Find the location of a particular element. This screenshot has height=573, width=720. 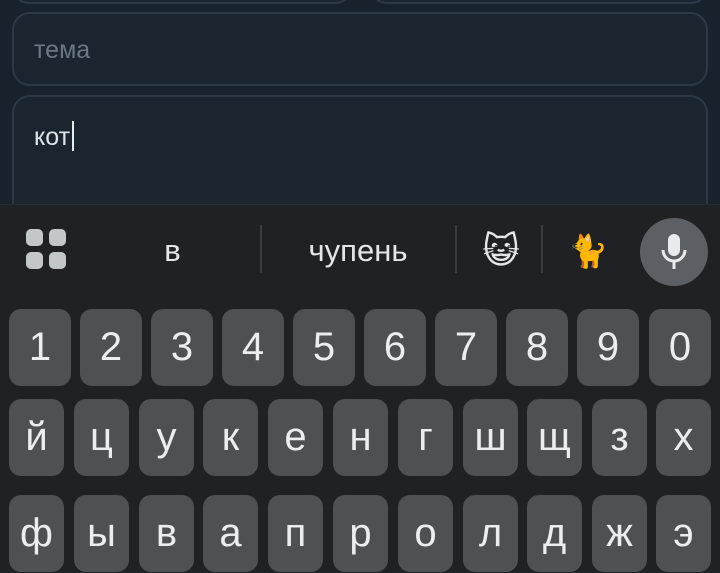

number-key-0: 1 is located at coordinates (40, 347).